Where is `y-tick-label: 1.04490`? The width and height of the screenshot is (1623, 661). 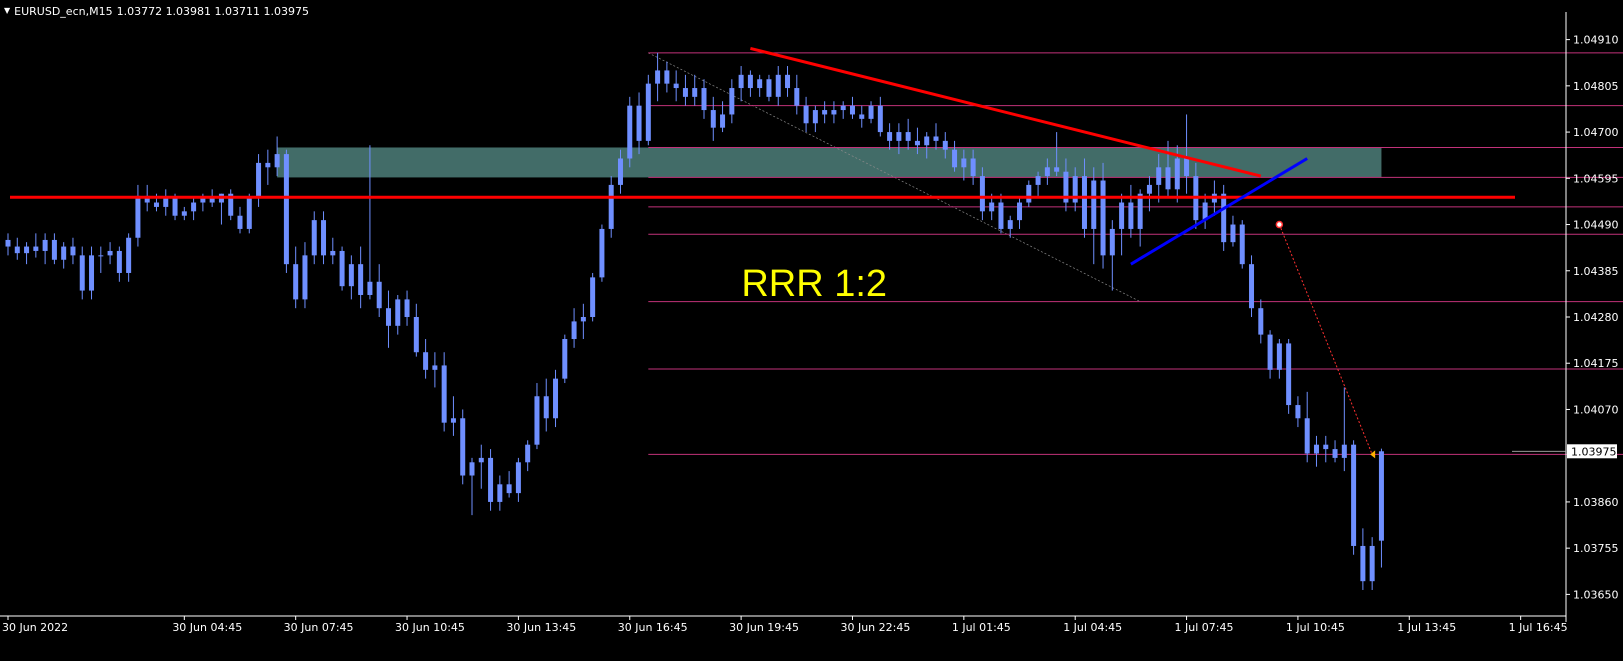
y-tick-label: 1.04490 is located at coordinates (1596, 225).